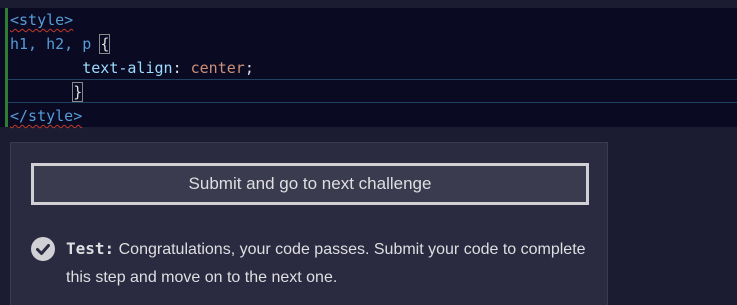 The width and height of the screenshot is (737, 305). I want to click on code-line-2: h1, h2, p {, so click(60, 44).